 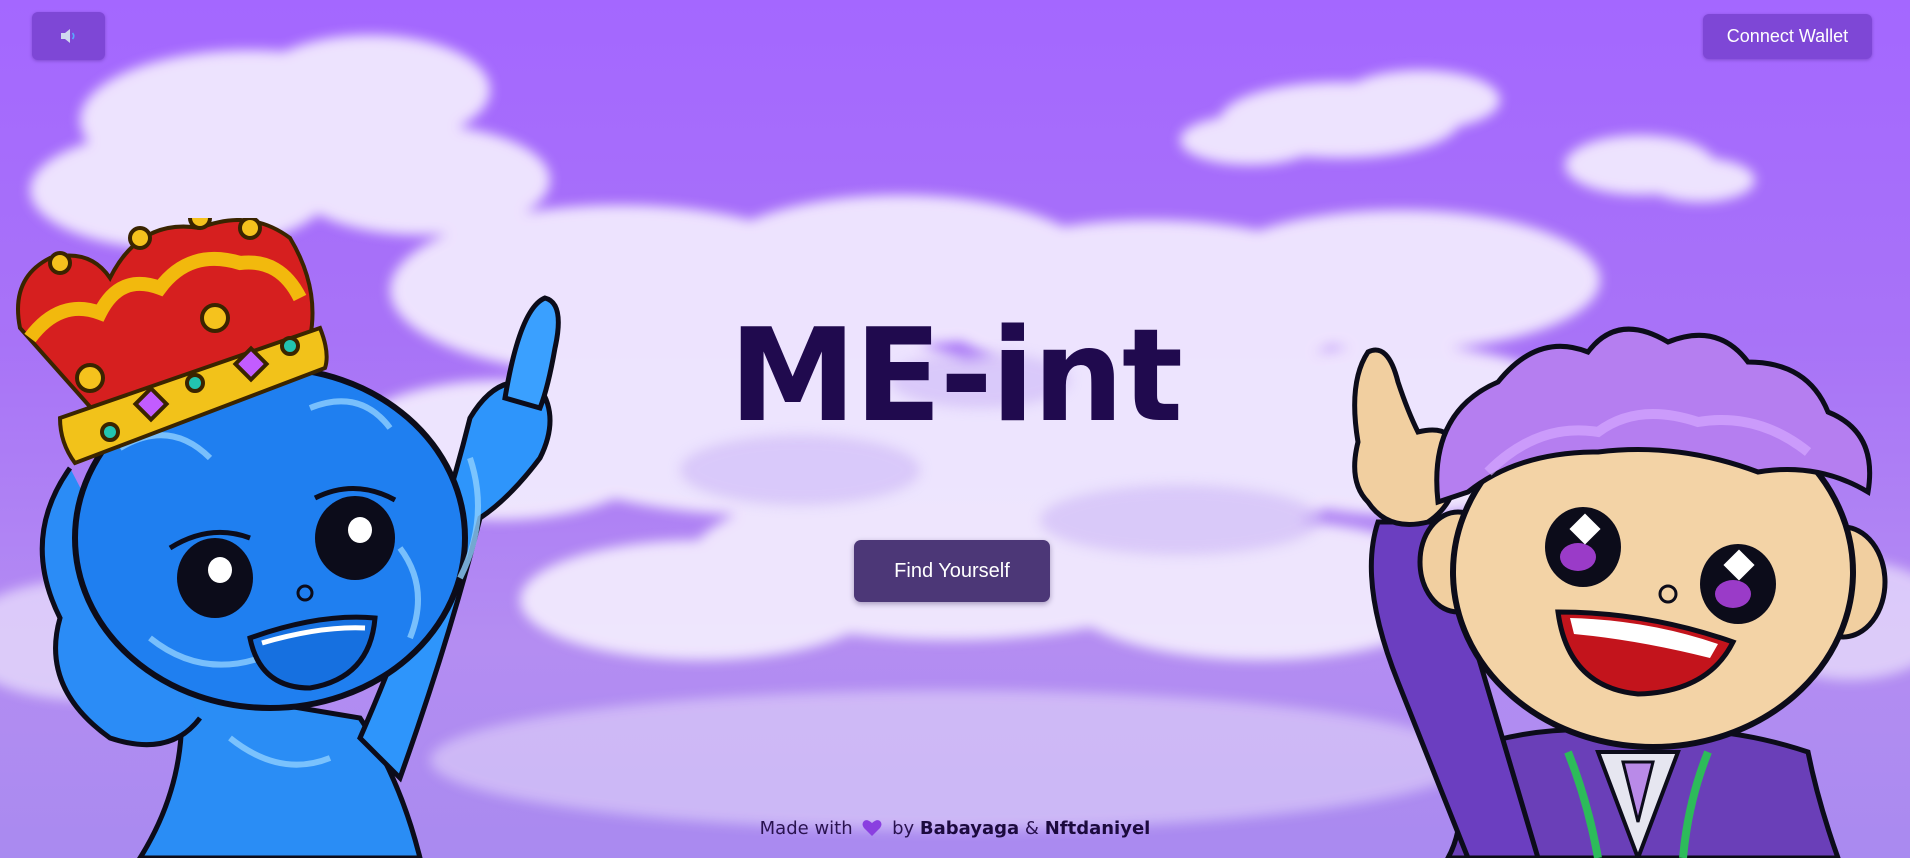 I want to click on purple-heart-icon, so click(x=872, y=828).